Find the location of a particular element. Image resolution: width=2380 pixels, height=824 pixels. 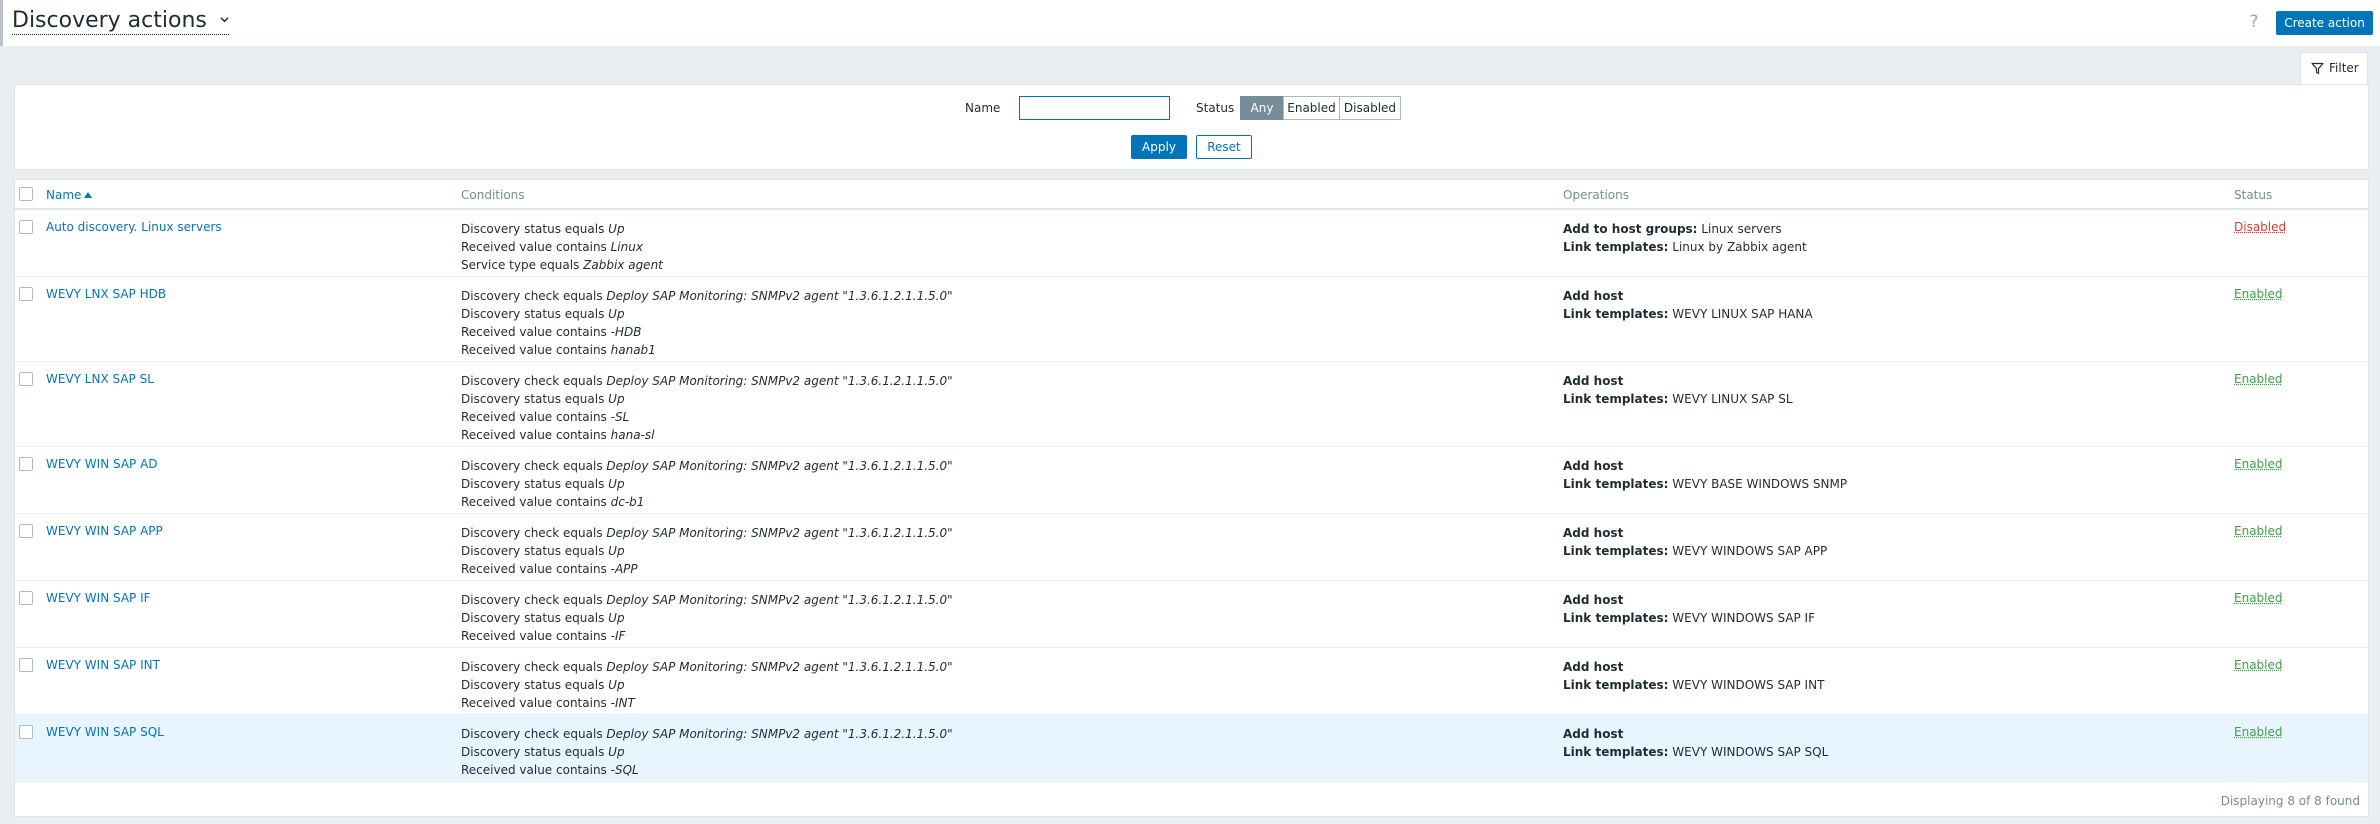

name-filter-input is located at coordinates (1094, 108).